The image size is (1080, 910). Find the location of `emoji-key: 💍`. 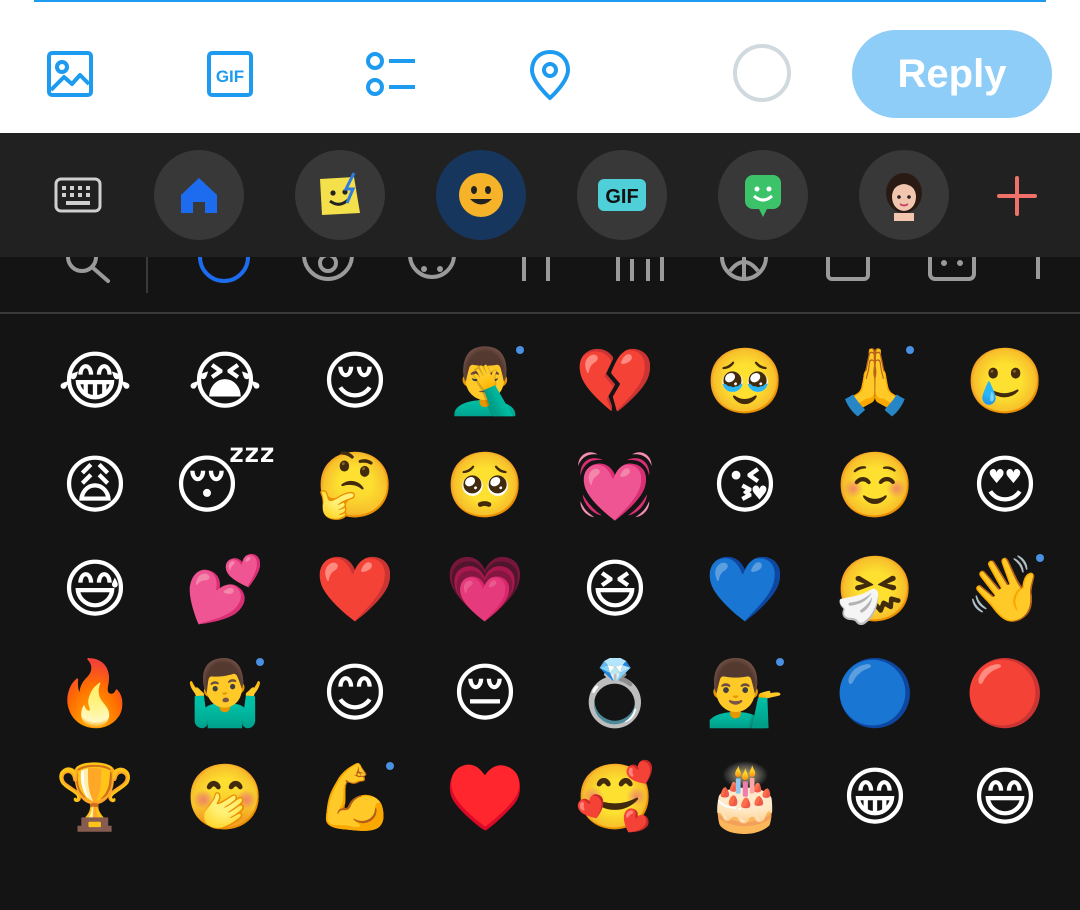

emoji-key: 💍 is located at coordinates (615, 694).